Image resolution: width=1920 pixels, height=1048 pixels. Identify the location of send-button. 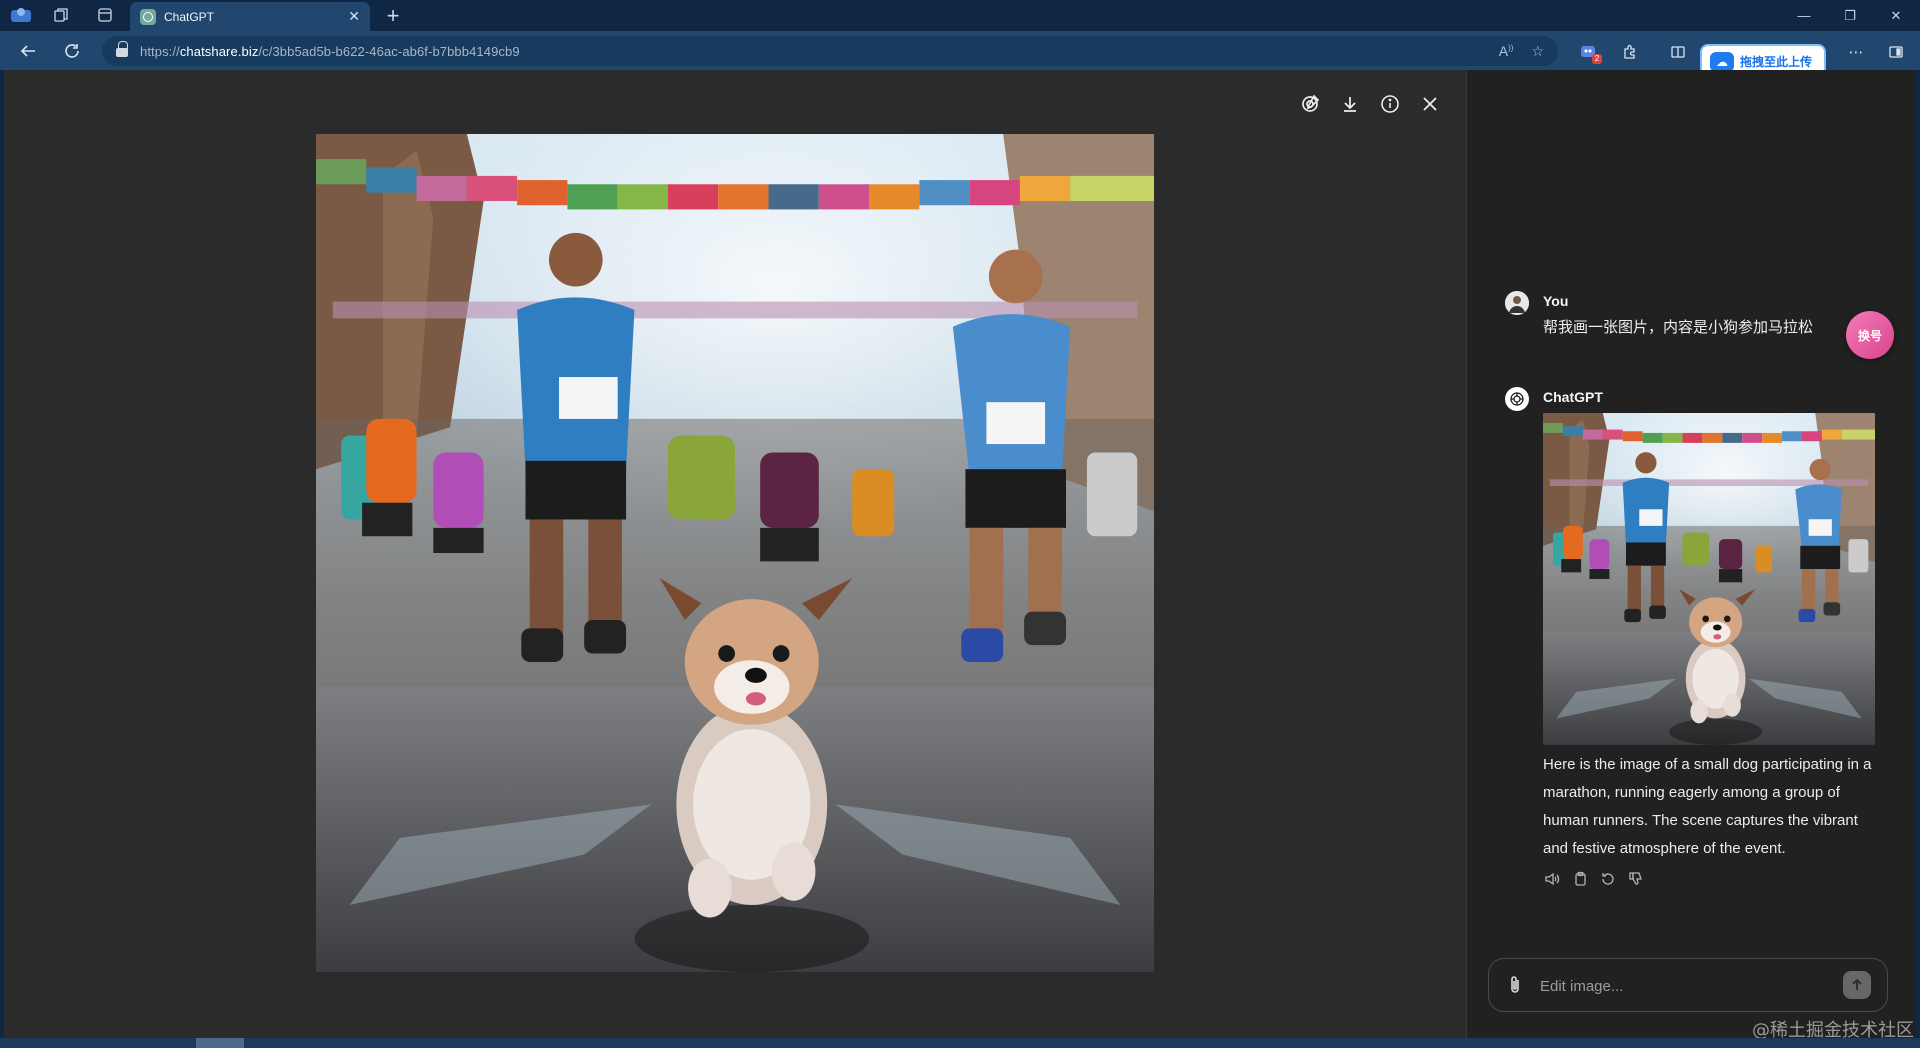
(1857, 985).